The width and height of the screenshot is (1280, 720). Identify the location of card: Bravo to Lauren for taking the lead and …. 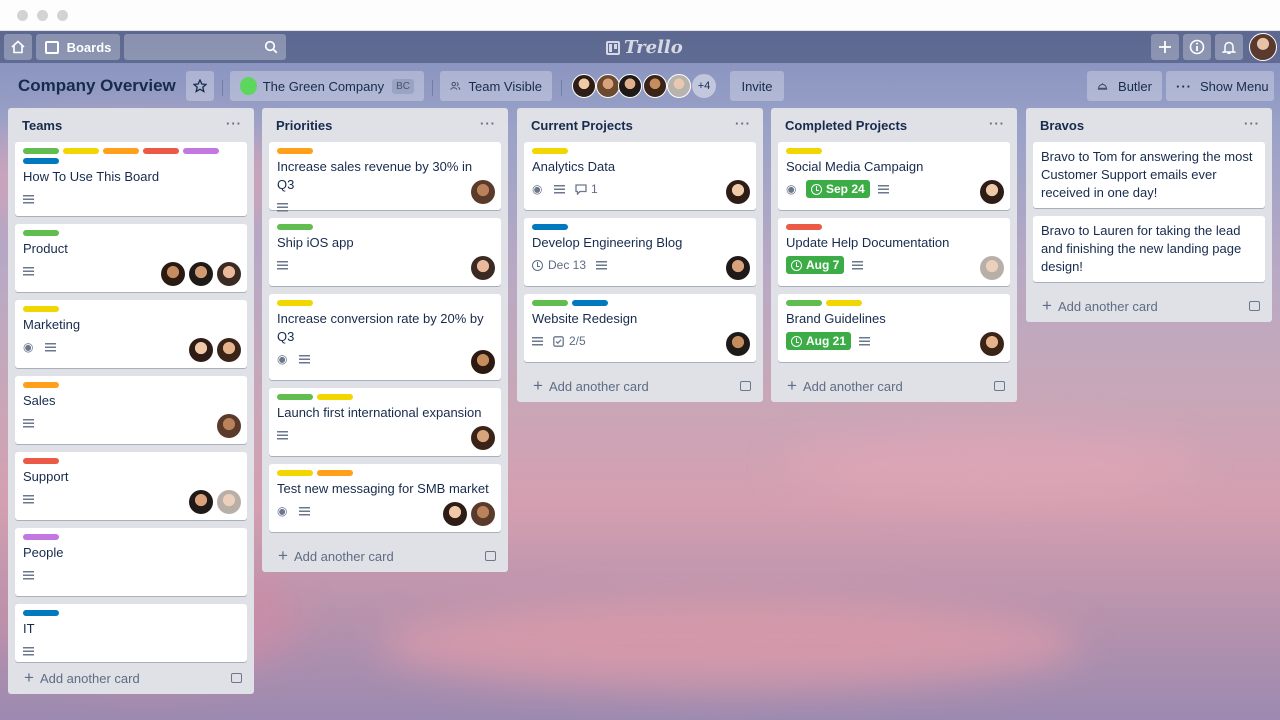
(1149, 249).